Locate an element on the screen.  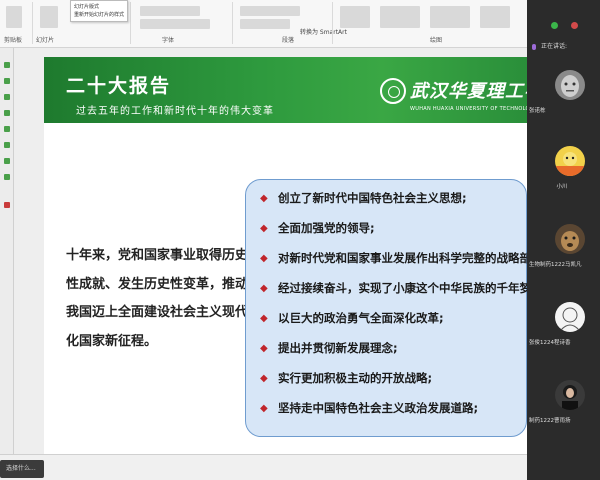
smartart-label: 转换为 SmartArt is located at coordinates (323, 31).